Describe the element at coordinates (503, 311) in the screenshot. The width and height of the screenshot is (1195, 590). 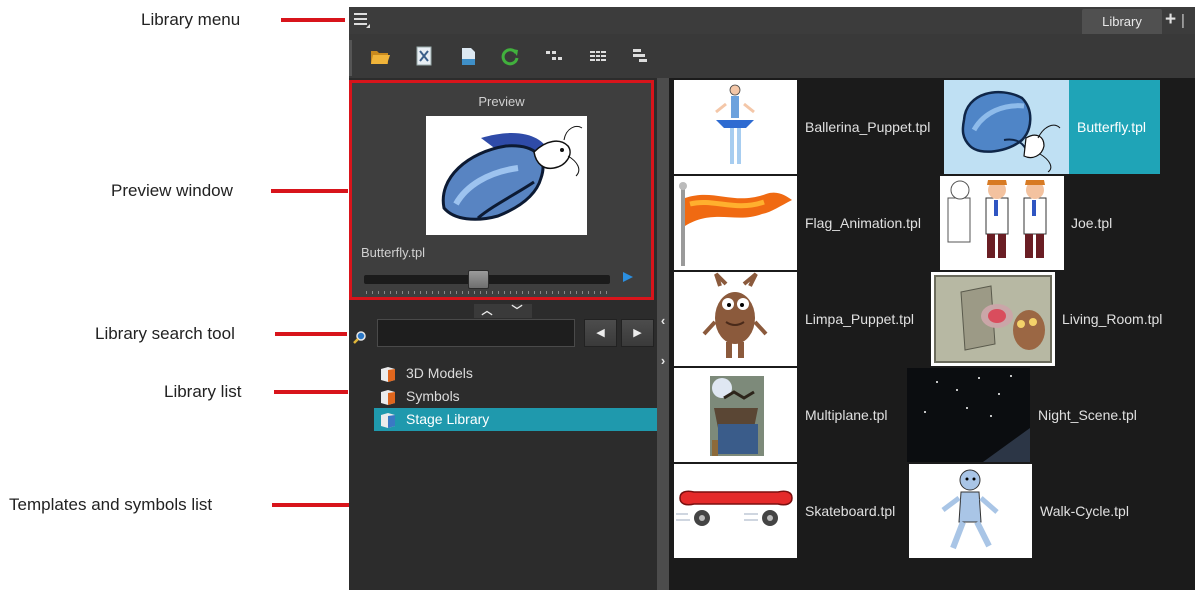
I see `preview-collapse-bar: ︿ ﹀` at that location.